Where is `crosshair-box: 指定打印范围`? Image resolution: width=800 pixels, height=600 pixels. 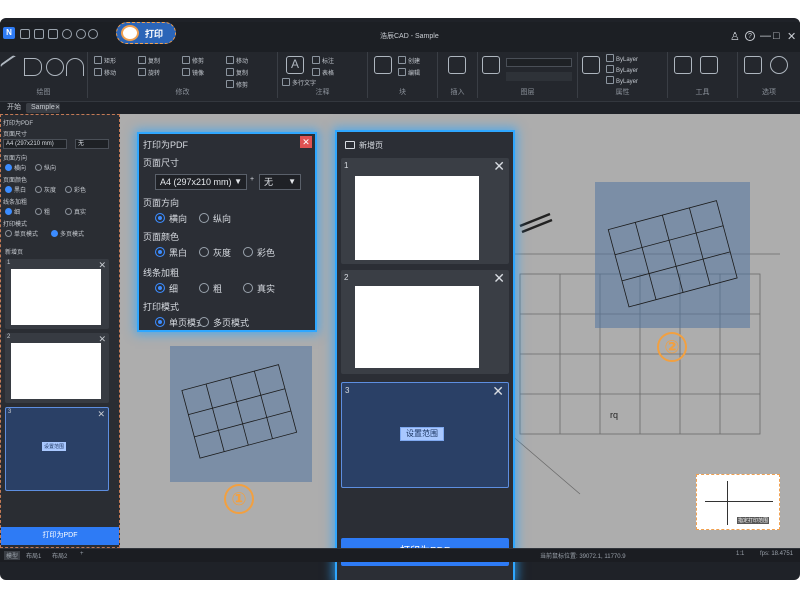 crosshair-box: 指定打印范围 is located at coordinates (738, 502).